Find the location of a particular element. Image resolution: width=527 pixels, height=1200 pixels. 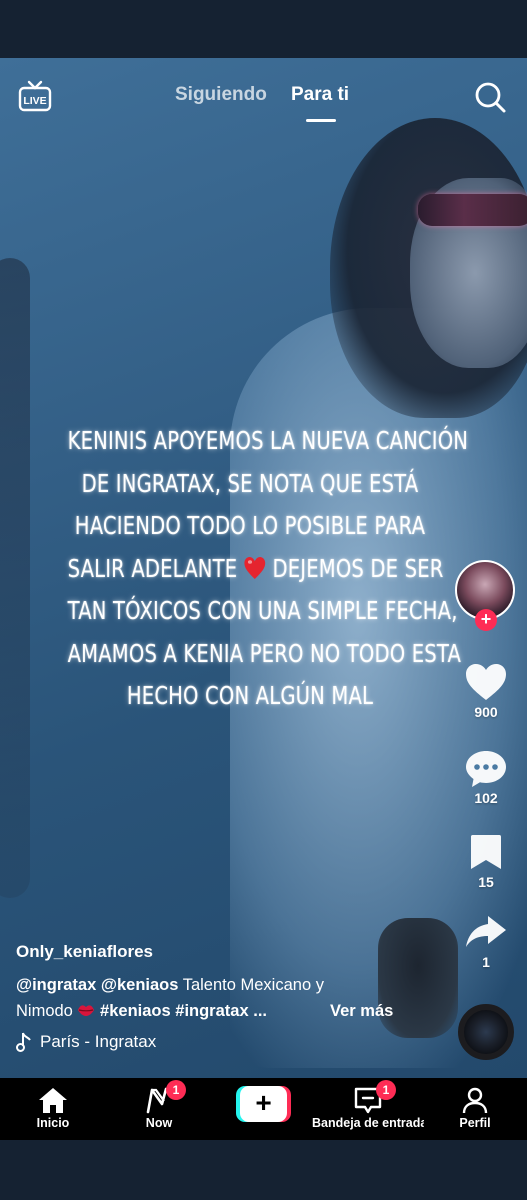

like-count: 900 is located at coordinates (486, 712).